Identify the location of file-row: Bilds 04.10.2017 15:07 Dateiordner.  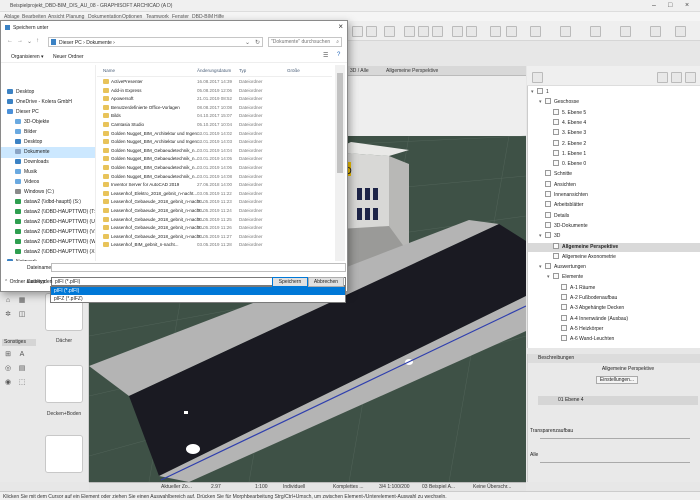
(214, 116).